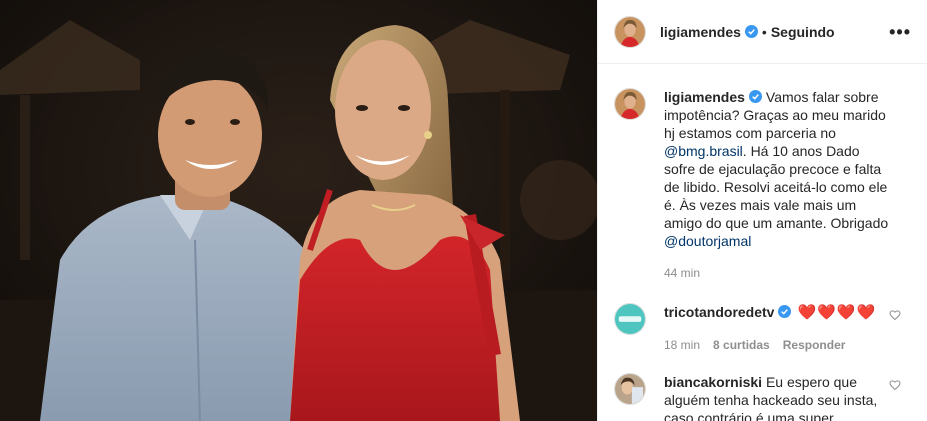 Image resolution: width=927 pixels, height=421 pixels. Describe the element at coordinates (703, 151) in the screenshot. I see `mention-link-bmg: @bmg.brasil` at that location.